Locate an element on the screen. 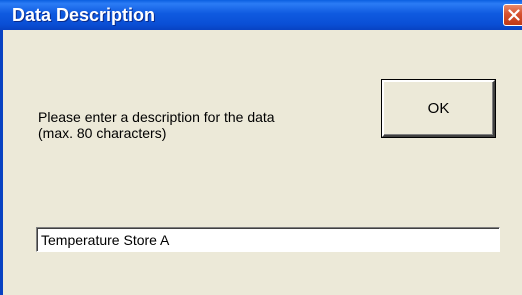  window-title: Data Description is located at coordinates (84, 15).